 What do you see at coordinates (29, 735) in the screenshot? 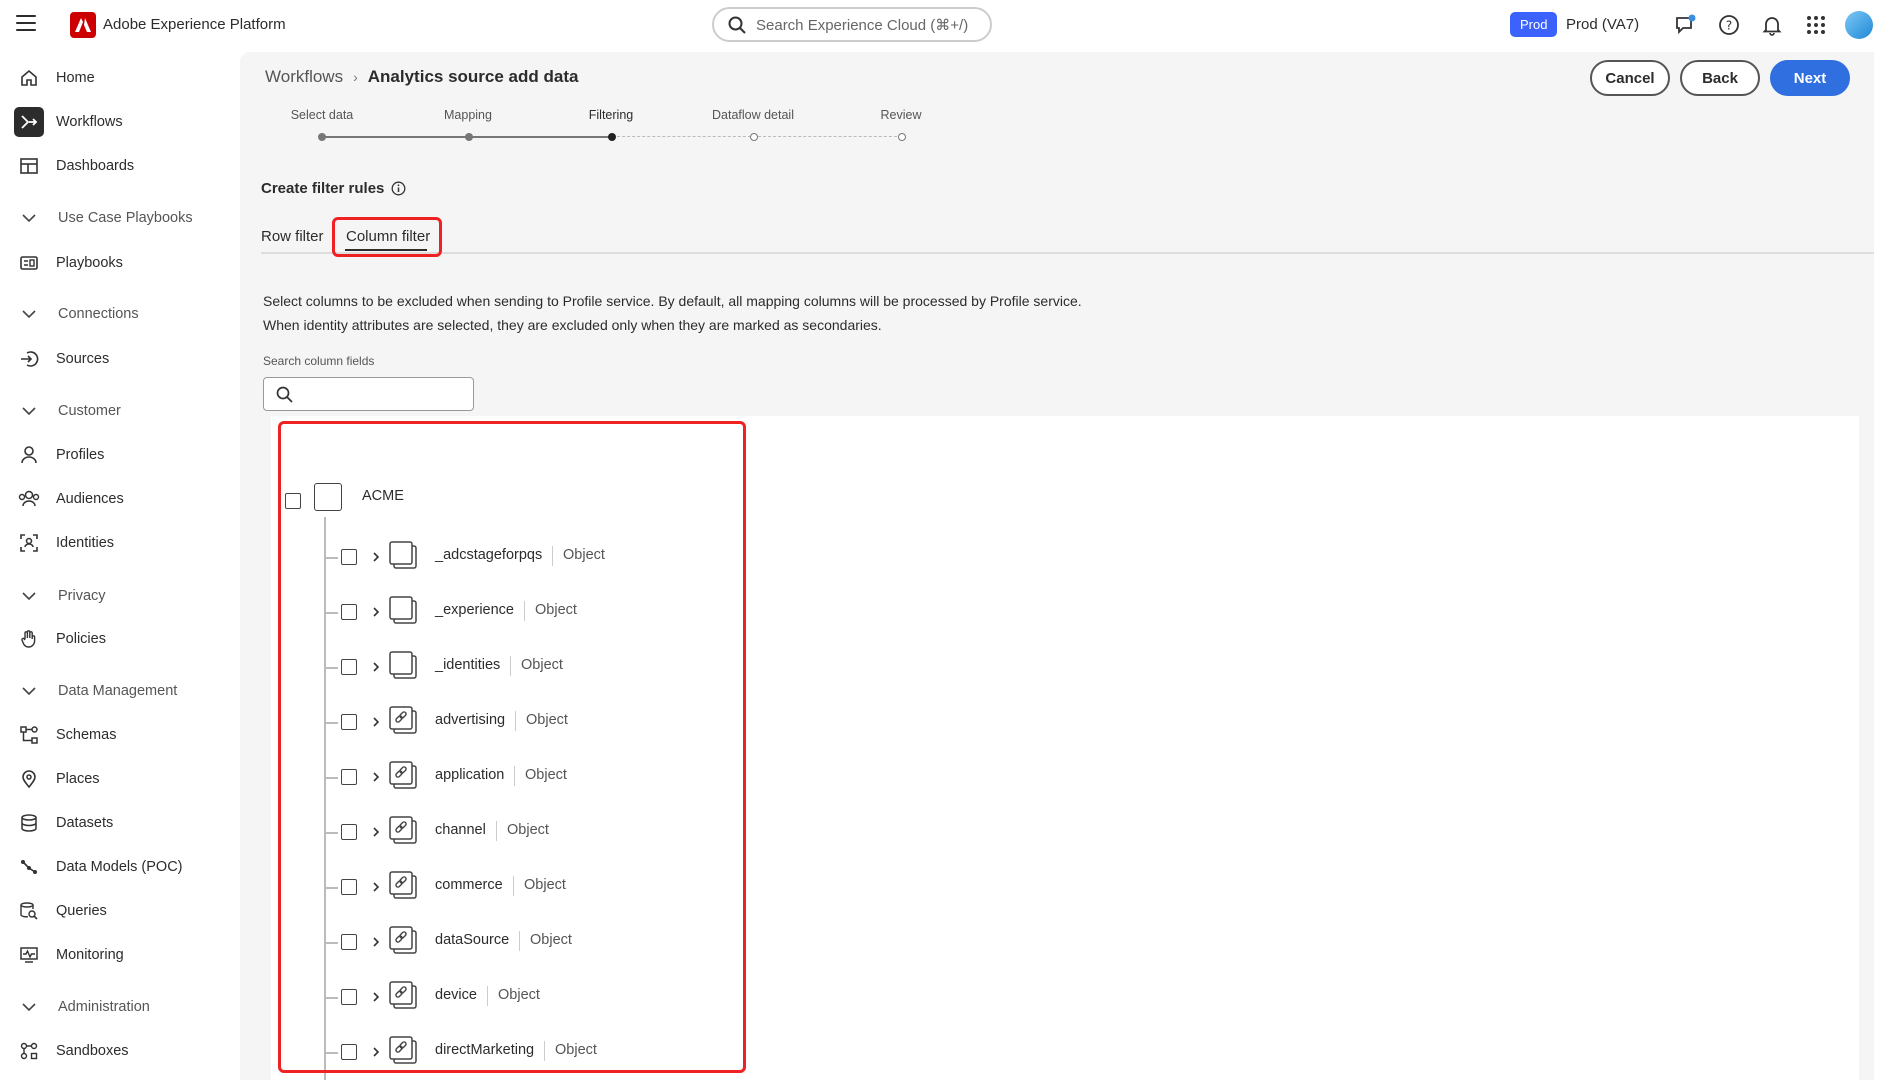
I see `schemas-icon` at bounding box center [29, 735].